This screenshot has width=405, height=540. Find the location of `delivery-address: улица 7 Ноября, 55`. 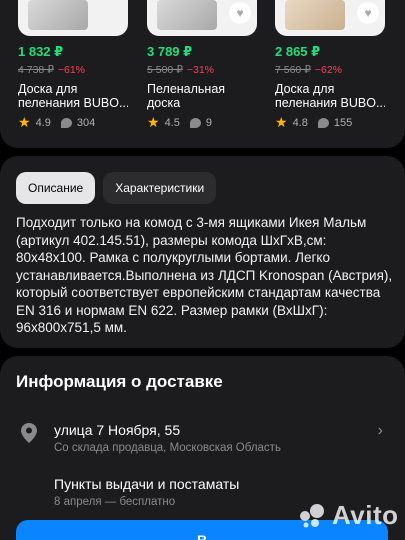

delivery-address: улица 7 Ноября, 55 is located at coordinates (117, 430).